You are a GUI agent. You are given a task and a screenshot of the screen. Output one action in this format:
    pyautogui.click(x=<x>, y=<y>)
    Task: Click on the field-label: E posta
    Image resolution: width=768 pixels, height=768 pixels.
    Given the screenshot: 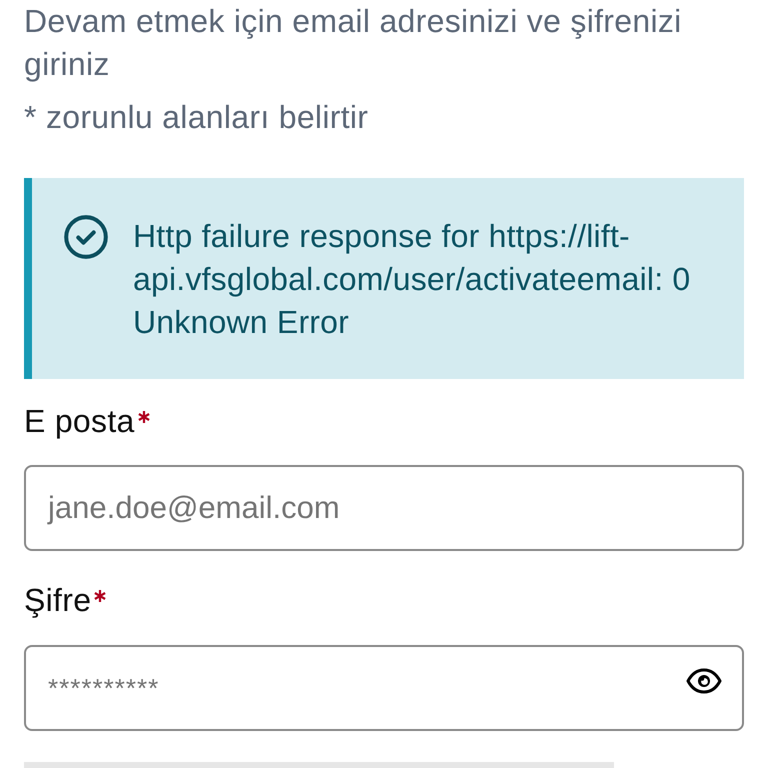 What is the action you would take?
    pyautogui.click(x=79, y=421)
    